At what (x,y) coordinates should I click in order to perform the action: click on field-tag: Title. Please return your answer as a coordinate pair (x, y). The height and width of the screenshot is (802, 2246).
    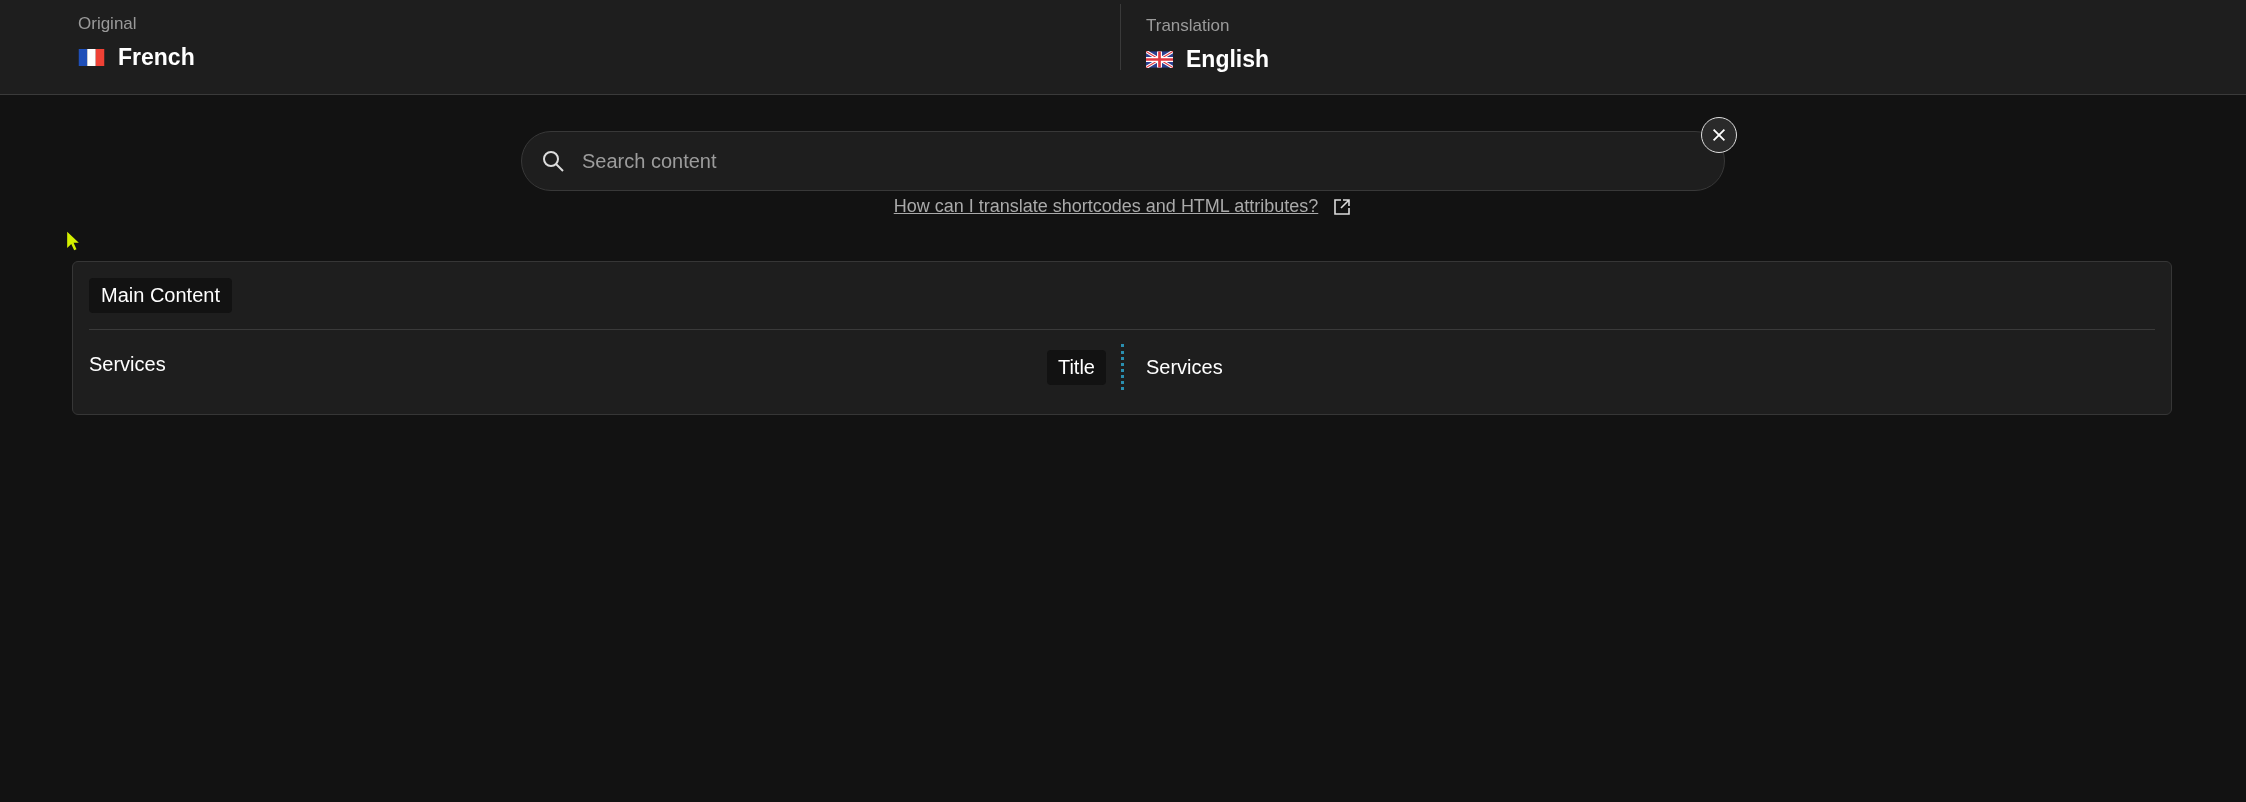
    Looking at the image, I should click on (1076, 367).